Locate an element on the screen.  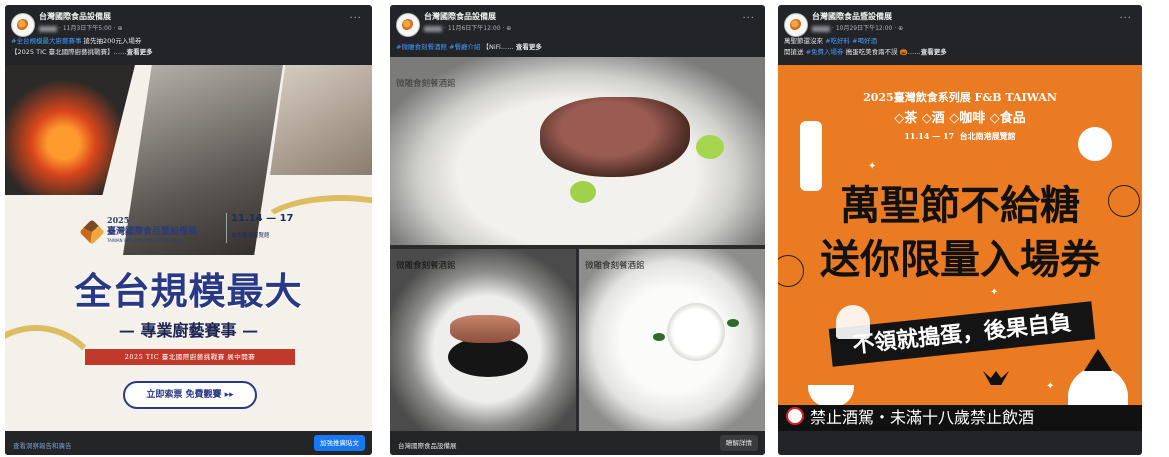
divider is located at coordinates (226, 228).